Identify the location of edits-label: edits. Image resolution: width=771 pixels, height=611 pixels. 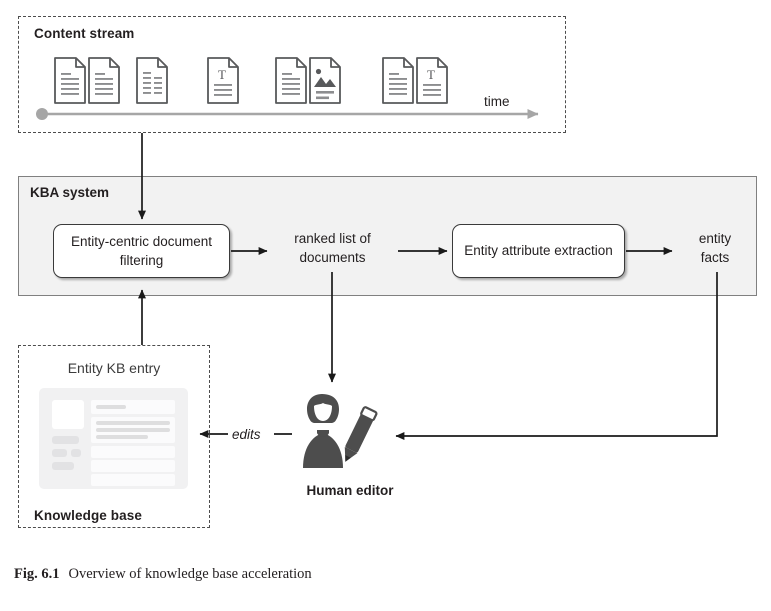
(246, 434).